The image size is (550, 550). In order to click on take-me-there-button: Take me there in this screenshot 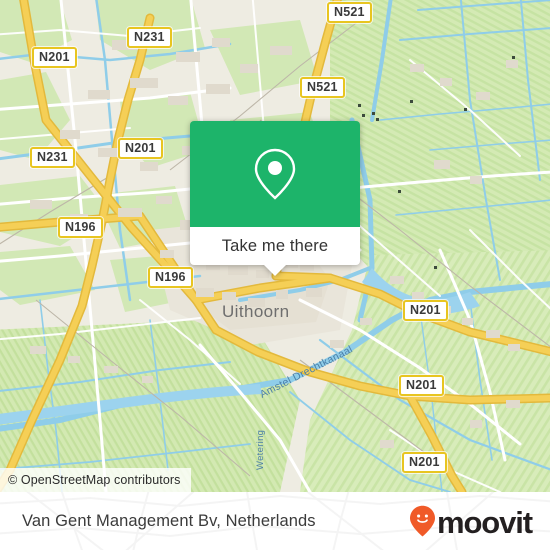, I will do `click(275, 251)`.